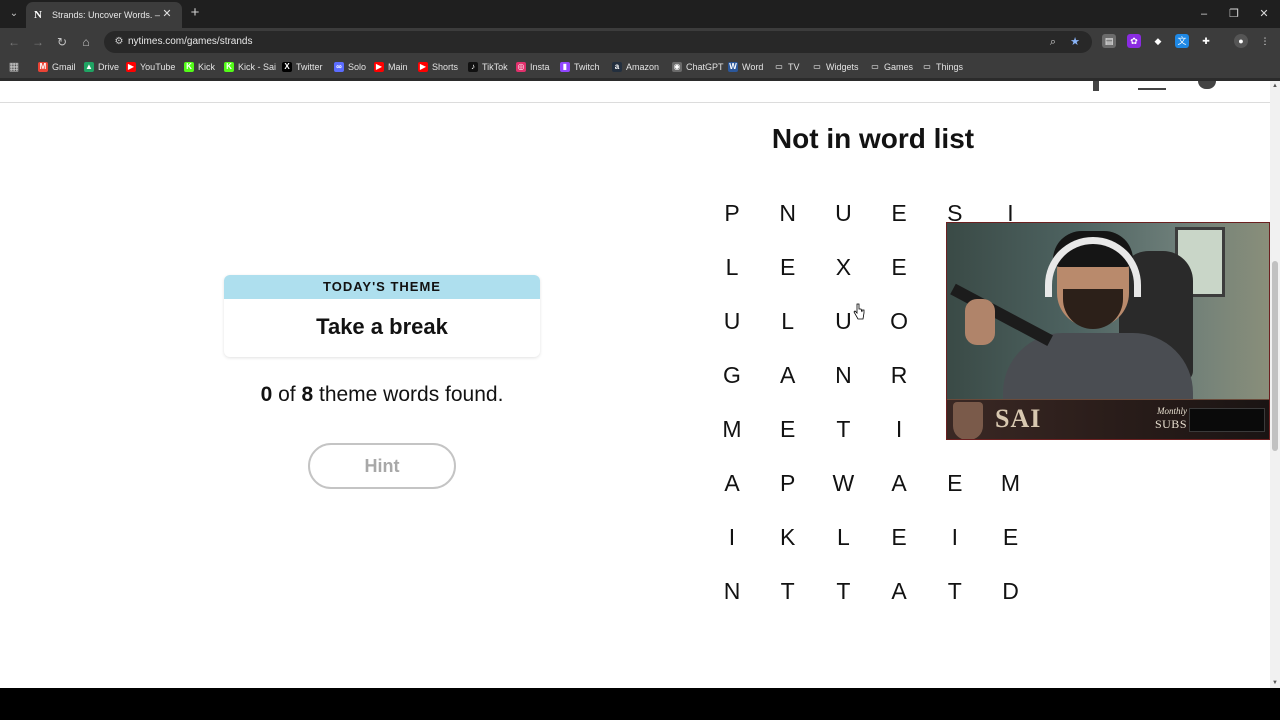 This screenshot has width=1280, height=720. I want to click on bookmark-twitter: X Twitter, so click(302, 67).